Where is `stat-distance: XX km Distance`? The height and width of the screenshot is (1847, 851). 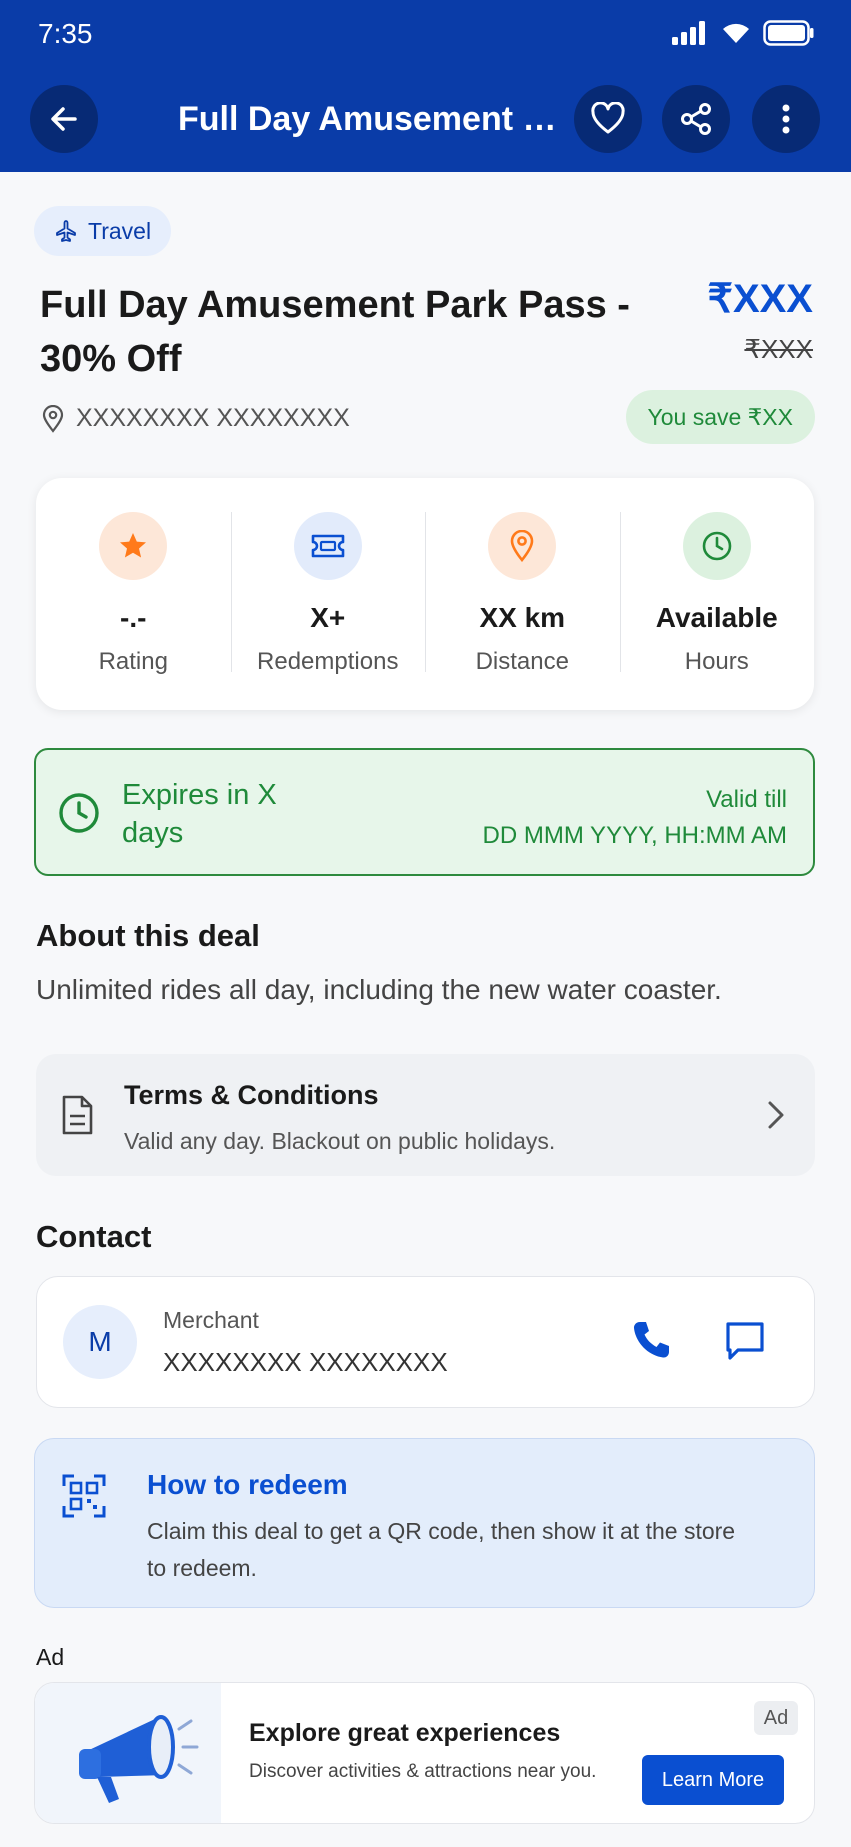
stat-distance: XX km Distance is located at coordinates (522, 594).